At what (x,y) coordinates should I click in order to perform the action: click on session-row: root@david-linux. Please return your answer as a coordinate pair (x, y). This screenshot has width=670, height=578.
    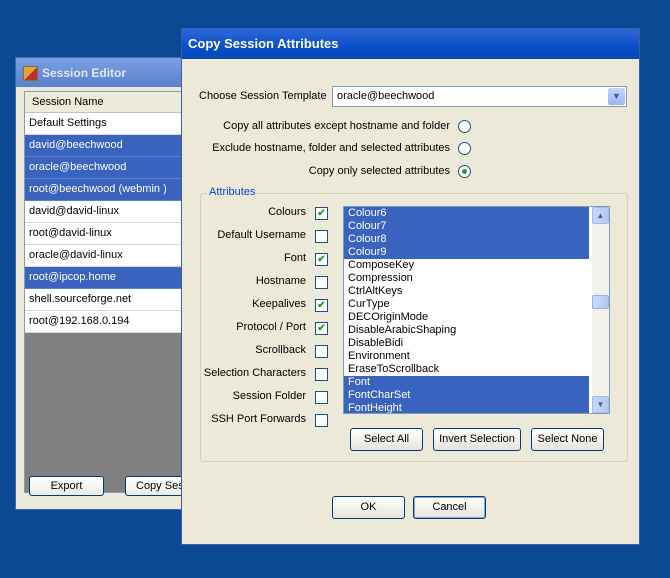
    Looking at the image, I should click on (109, 234).